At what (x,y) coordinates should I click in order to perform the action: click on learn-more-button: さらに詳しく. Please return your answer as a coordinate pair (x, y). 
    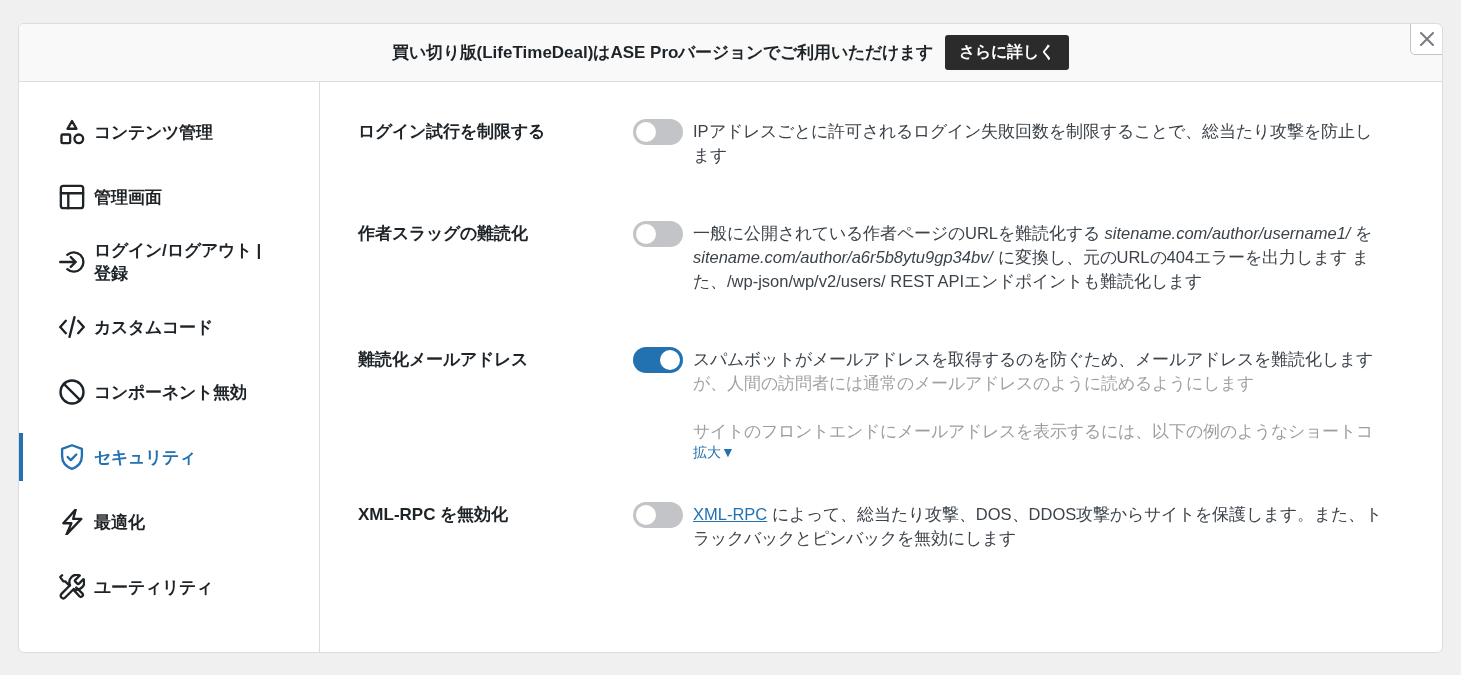
    Looking at the image, I should click on (1007, 52).